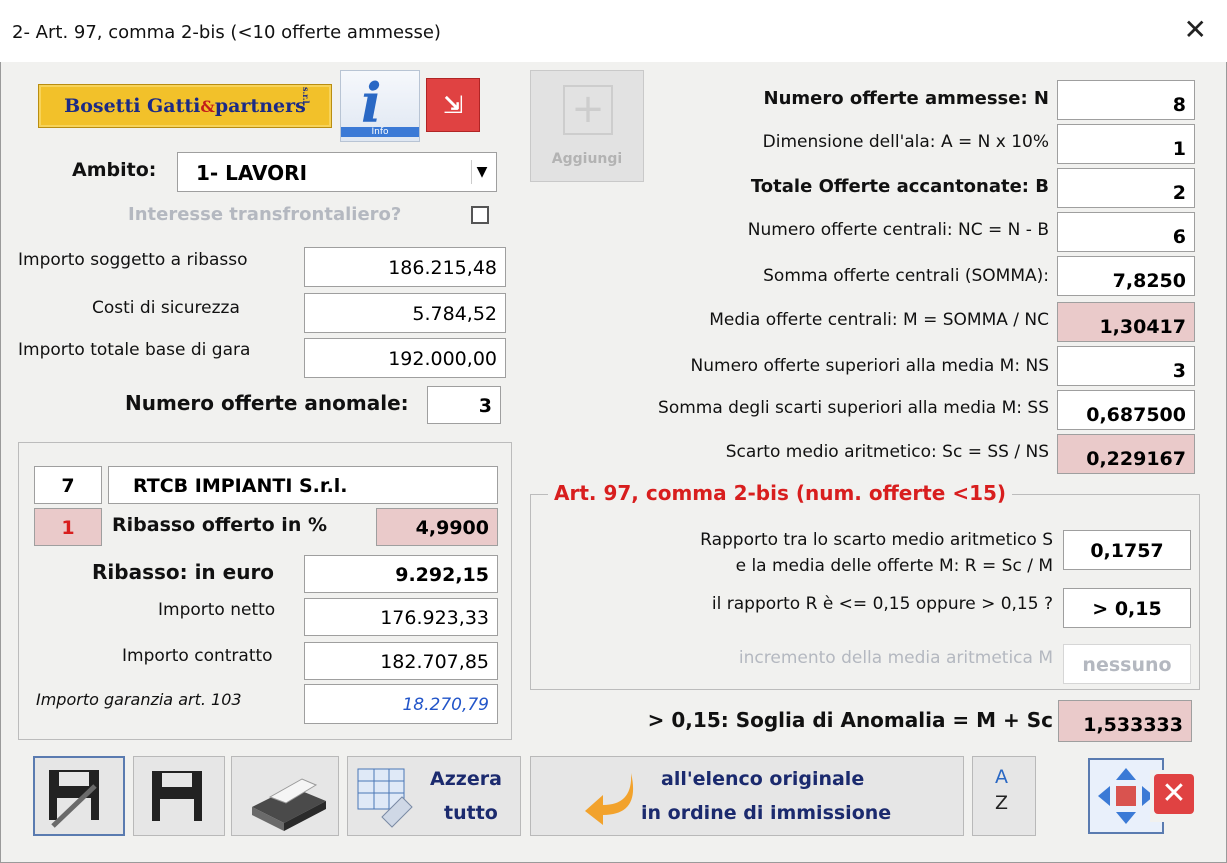 This screenshot has height=863, width=1227. Describe the element at coordinates (464, 405) in the screenshot. I see `anomale-field: 3` at that location.